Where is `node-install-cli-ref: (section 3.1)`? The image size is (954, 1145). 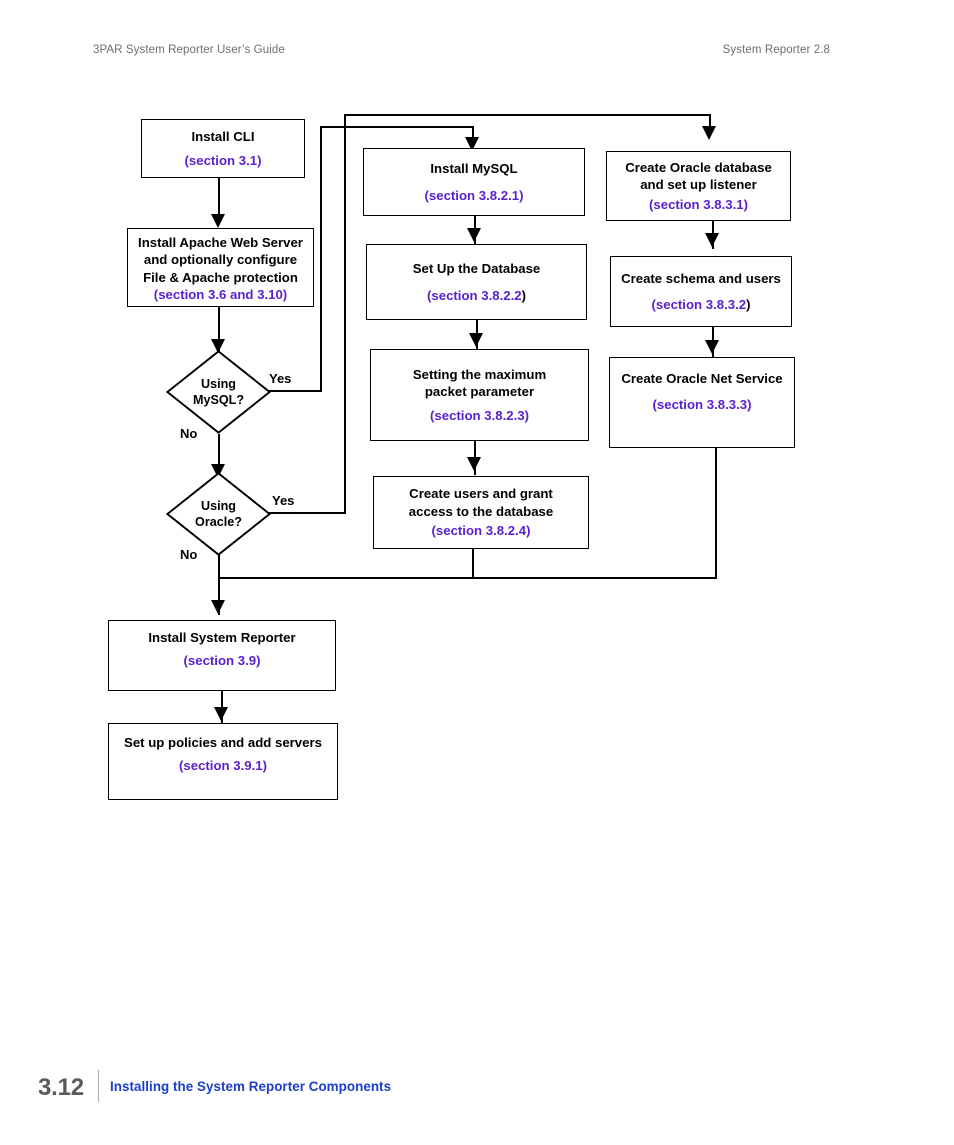
node-install-cli-ref: (section 3.1) is located at coordinates (223, 160).